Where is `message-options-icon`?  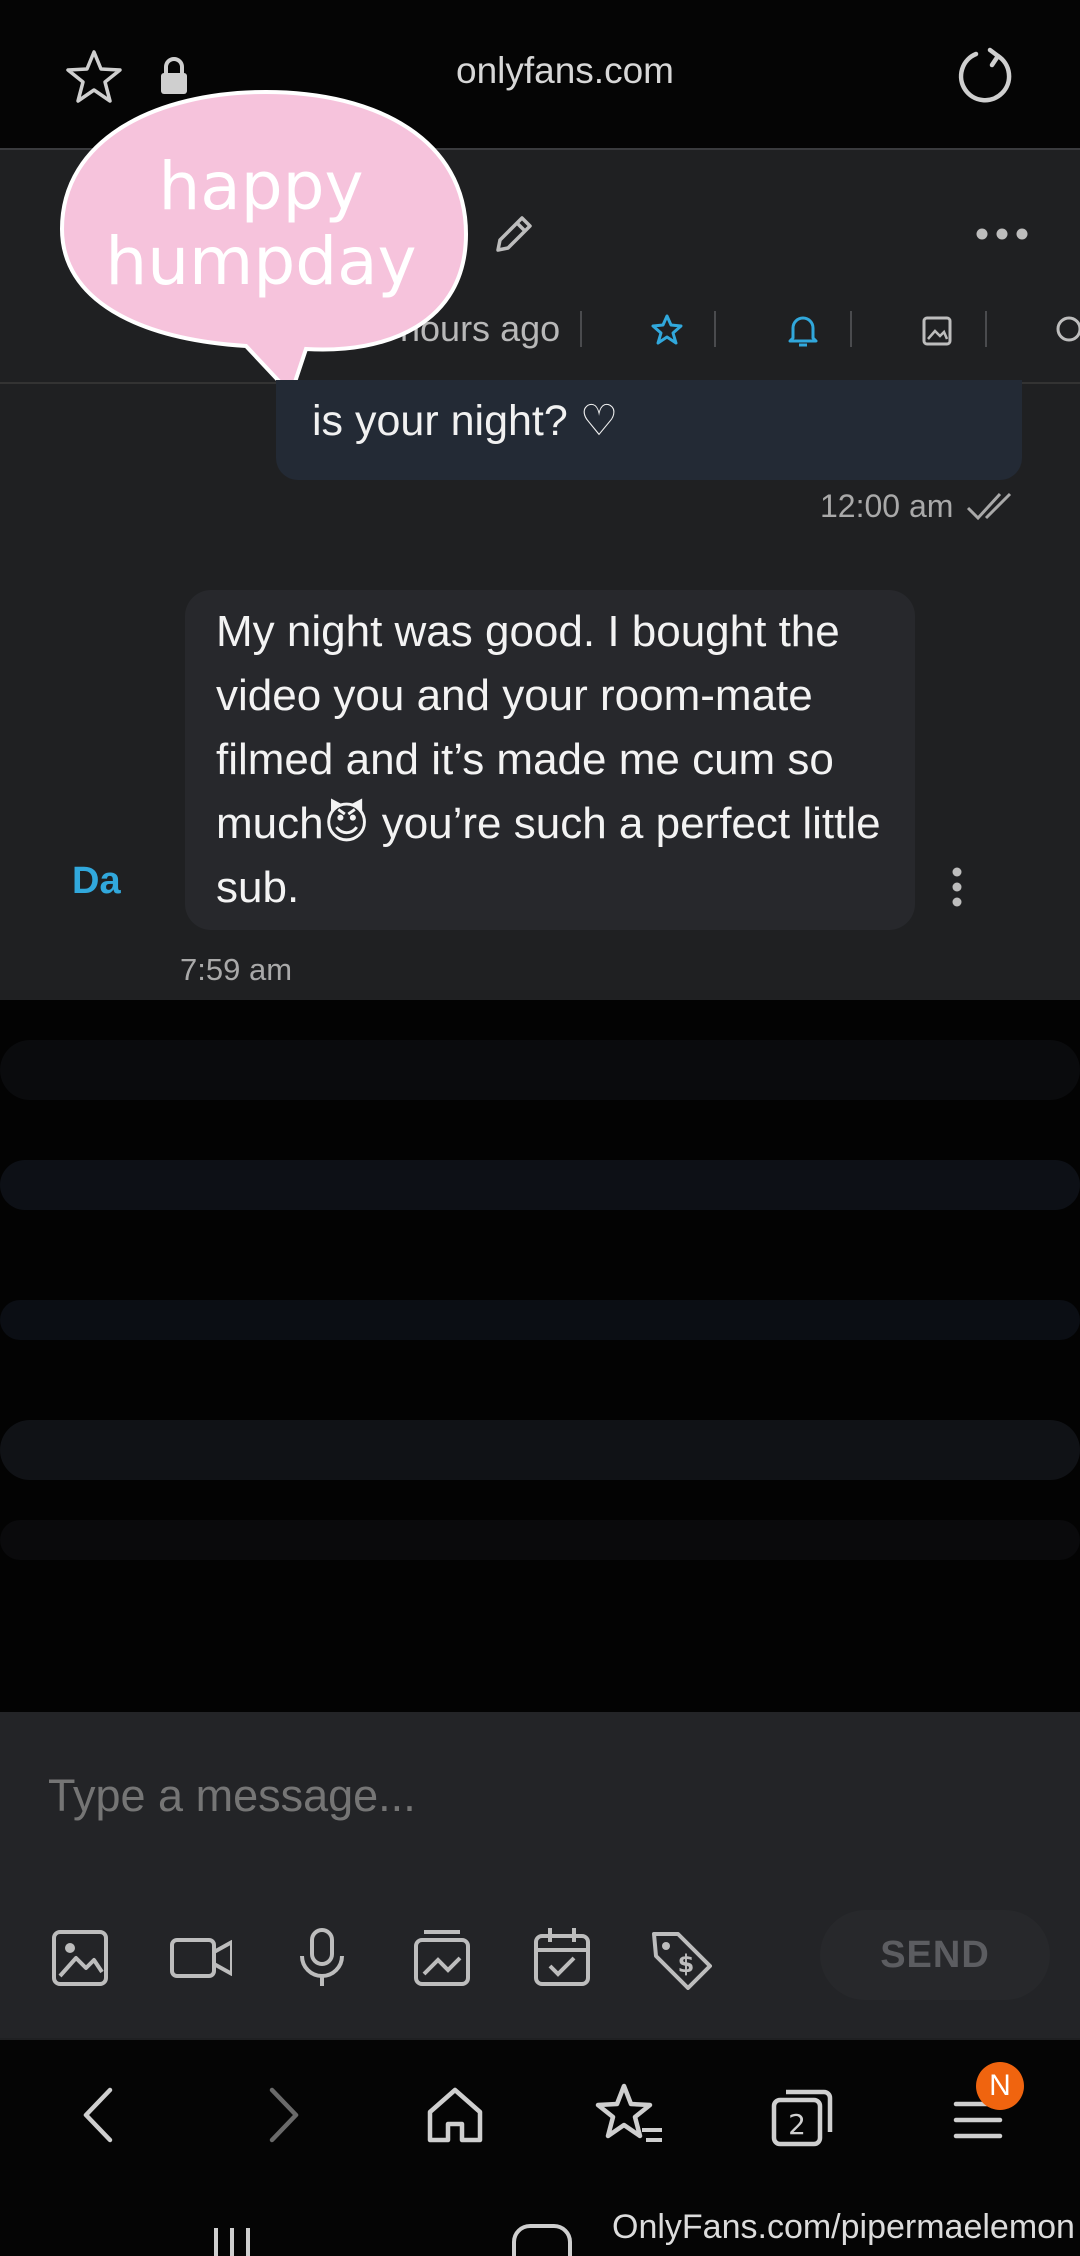 message-options-icon is located at coordinates (957, 887).